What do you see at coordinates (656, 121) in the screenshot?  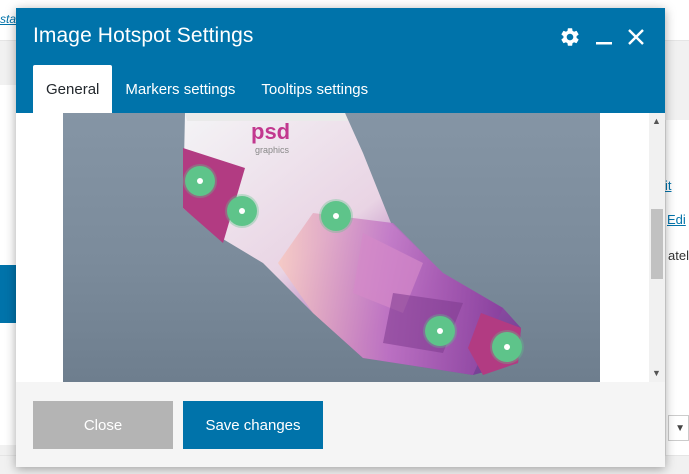 I see `scroll-up-icon: ▲` at bounding box center [656, 121].